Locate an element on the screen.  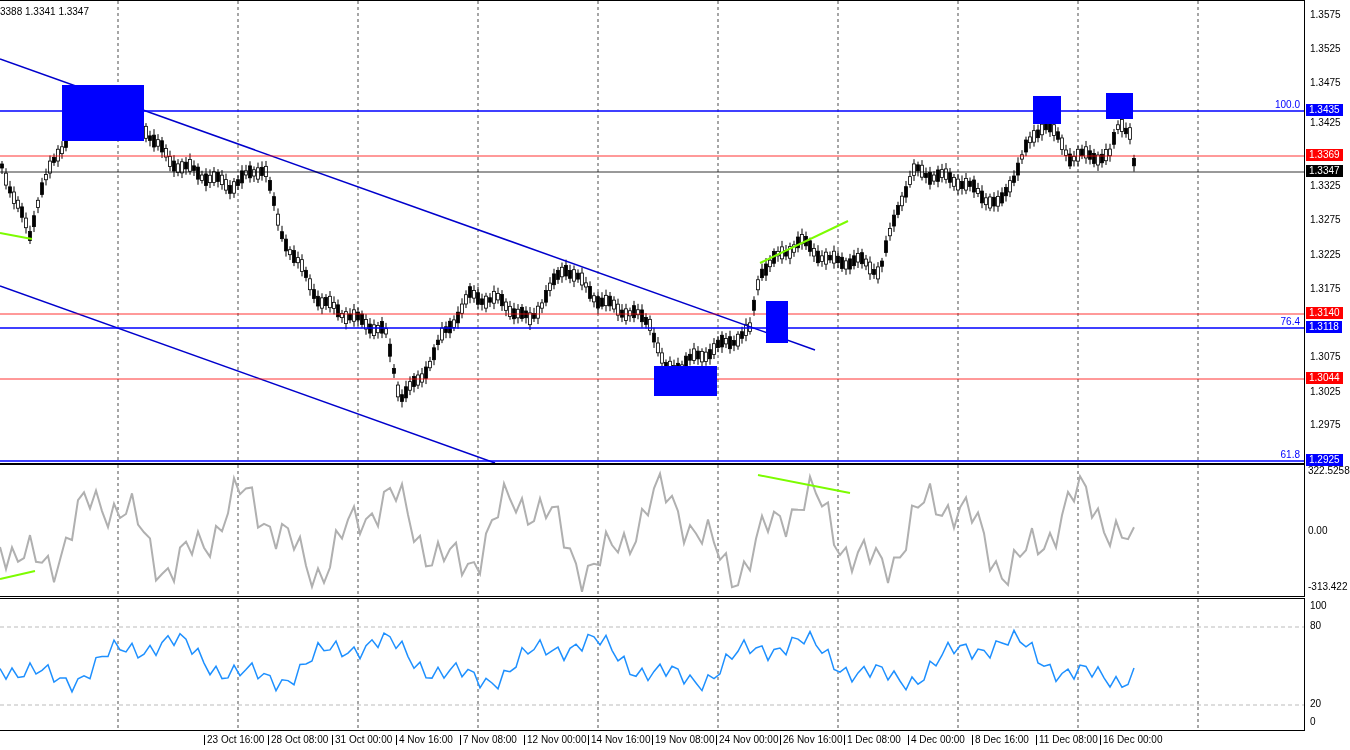
rsi-tick-label: 100 is located at coordinates (1318, 606).